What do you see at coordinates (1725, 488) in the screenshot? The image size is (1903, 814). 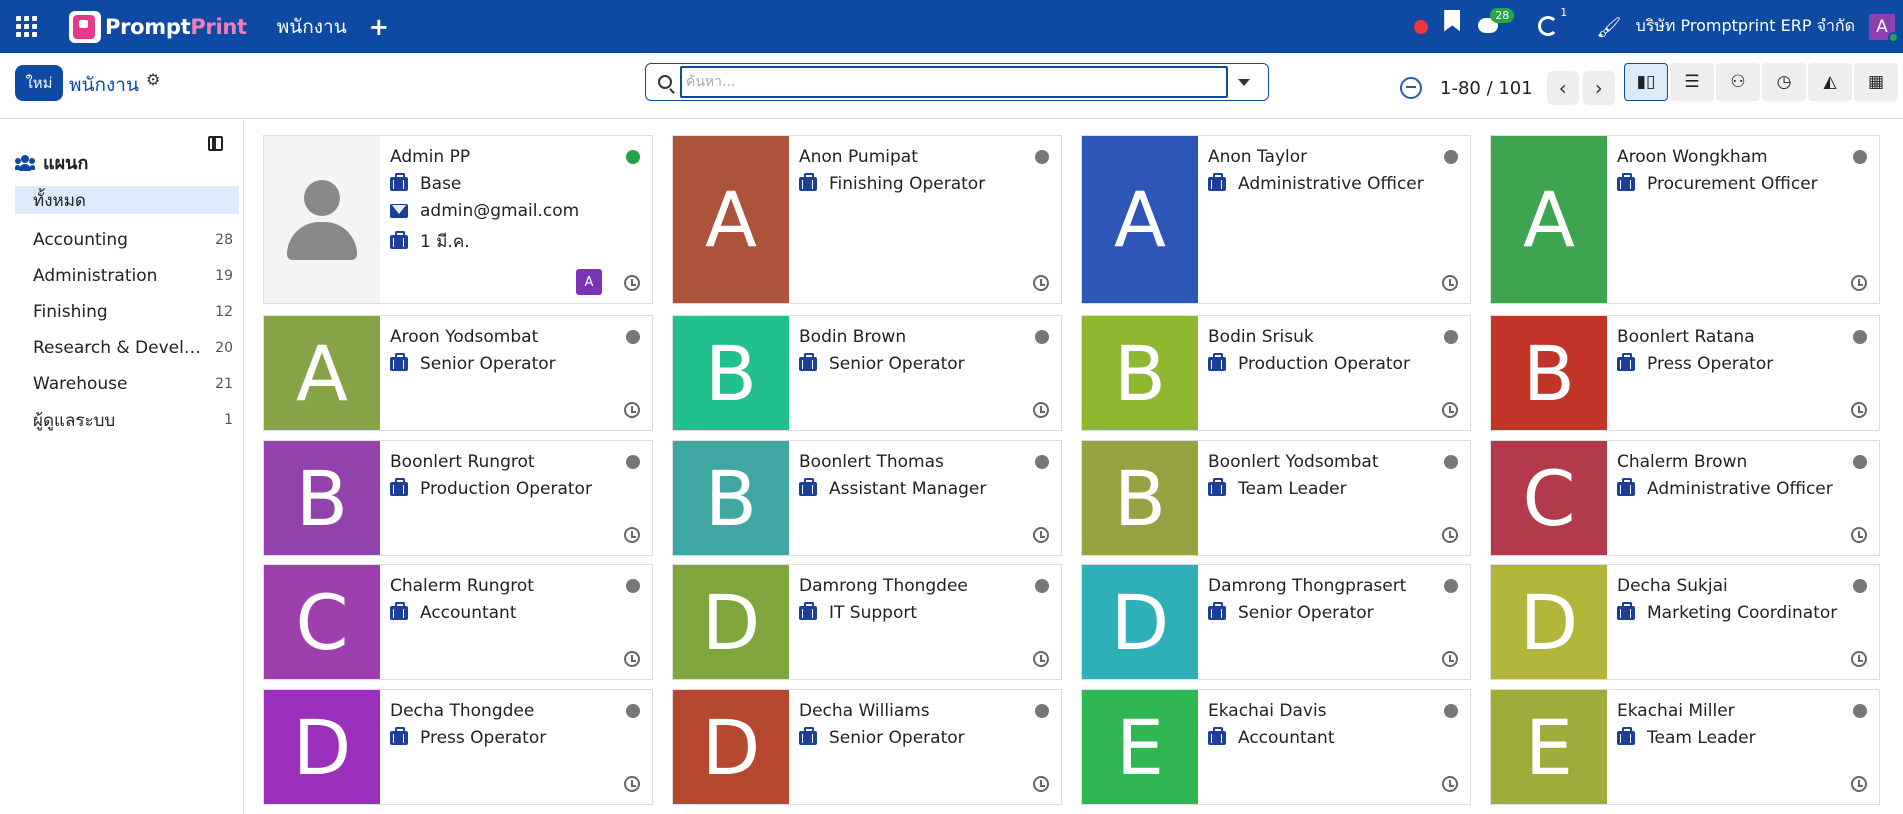 I see `employee-job-row: Administrative Officer` at bounding box center [1725, 488].